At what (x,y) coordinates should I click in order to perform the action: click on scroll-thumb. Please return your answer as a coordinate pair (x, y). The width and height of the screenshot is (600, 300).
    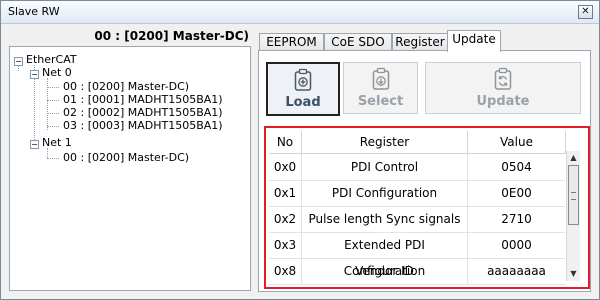
    Looking at the image, I should click on (573, 195).